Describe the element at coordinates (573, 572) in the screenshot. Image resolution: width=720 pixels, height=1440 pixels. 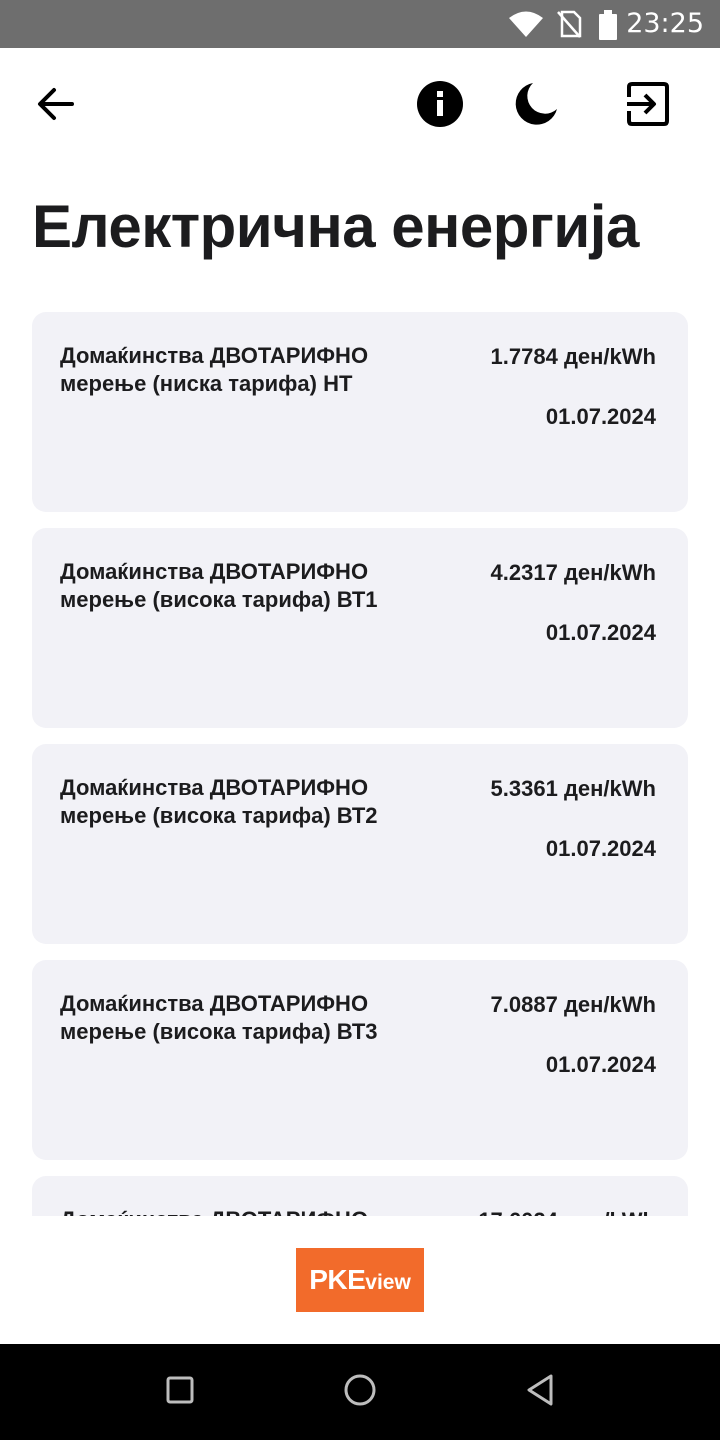
I see `tariff-price: 4.2317 ден/kWh` at that location.